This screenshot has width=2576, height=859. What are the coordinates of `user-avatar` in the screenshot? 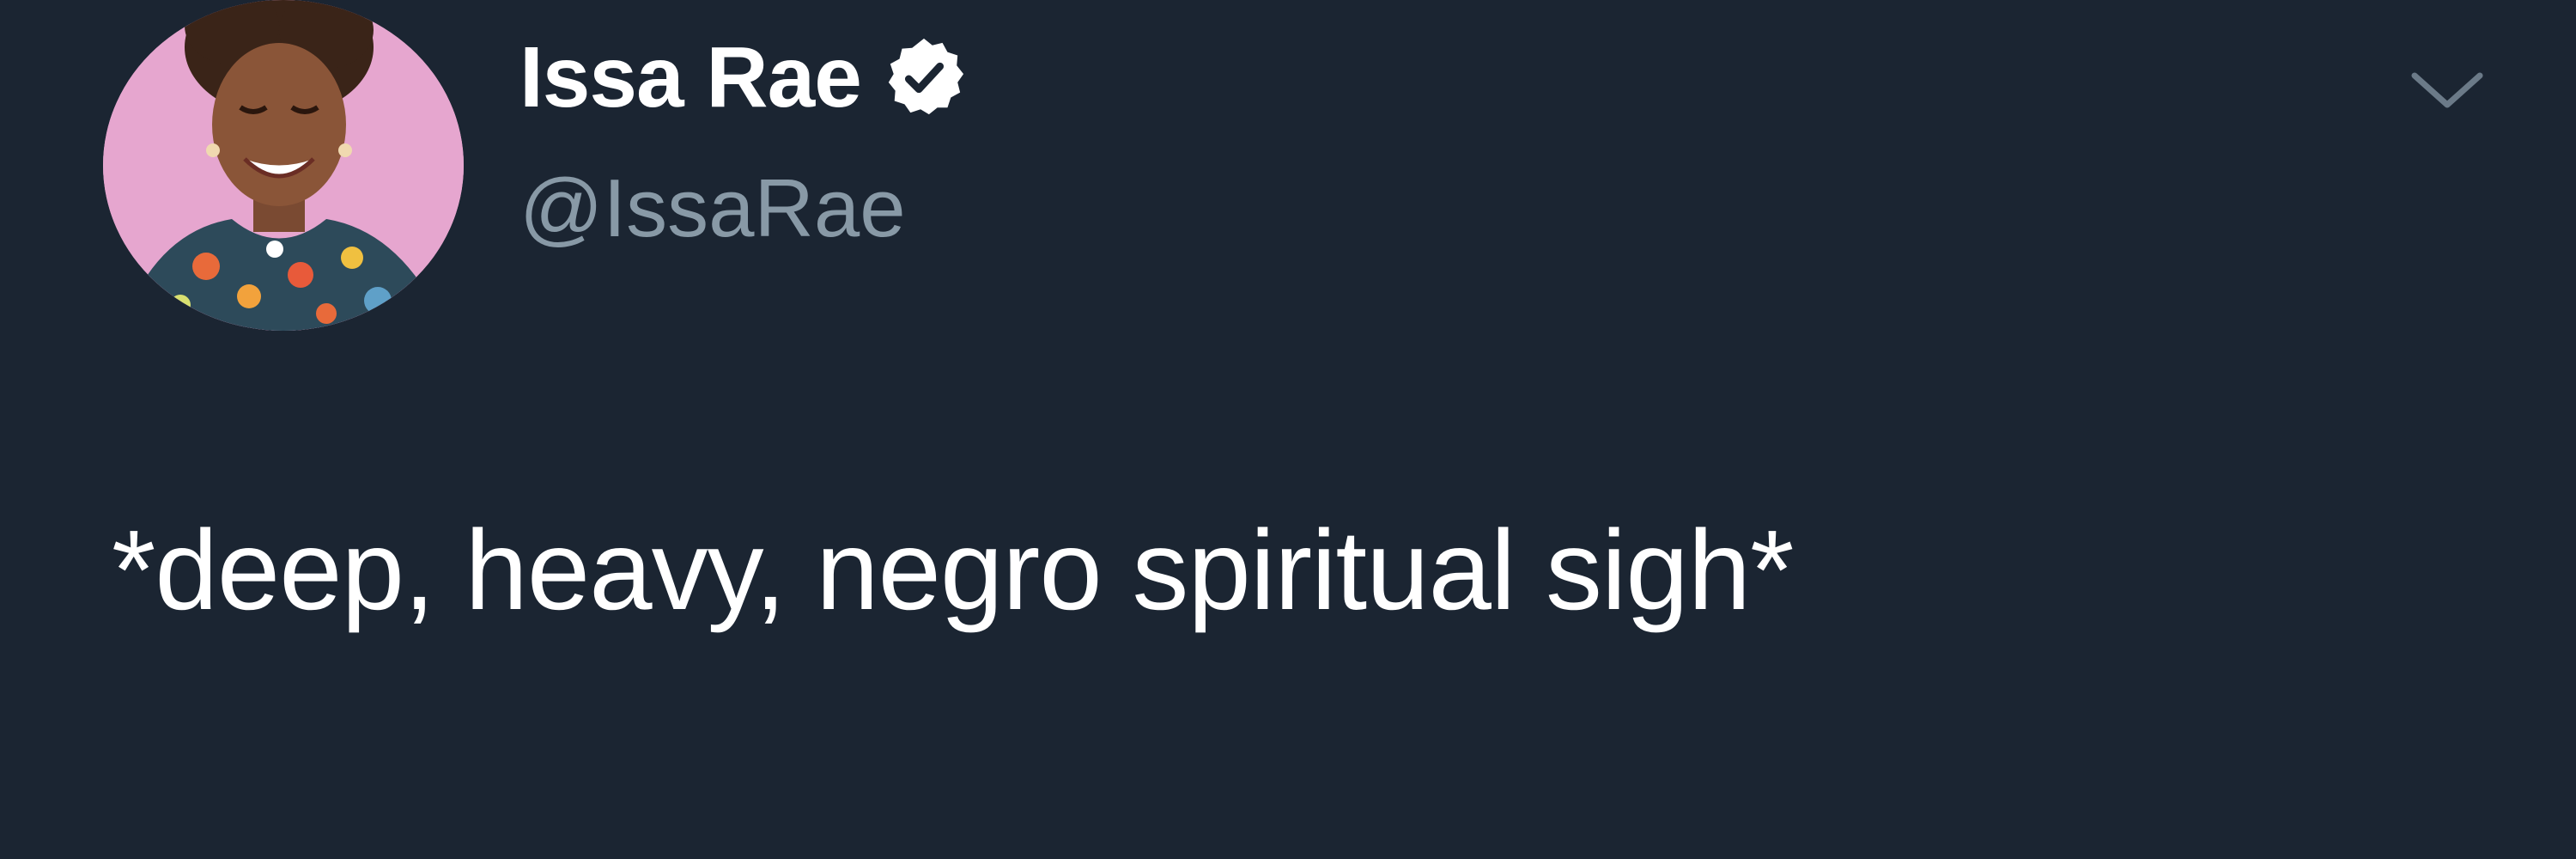 It's located at (283, 165).